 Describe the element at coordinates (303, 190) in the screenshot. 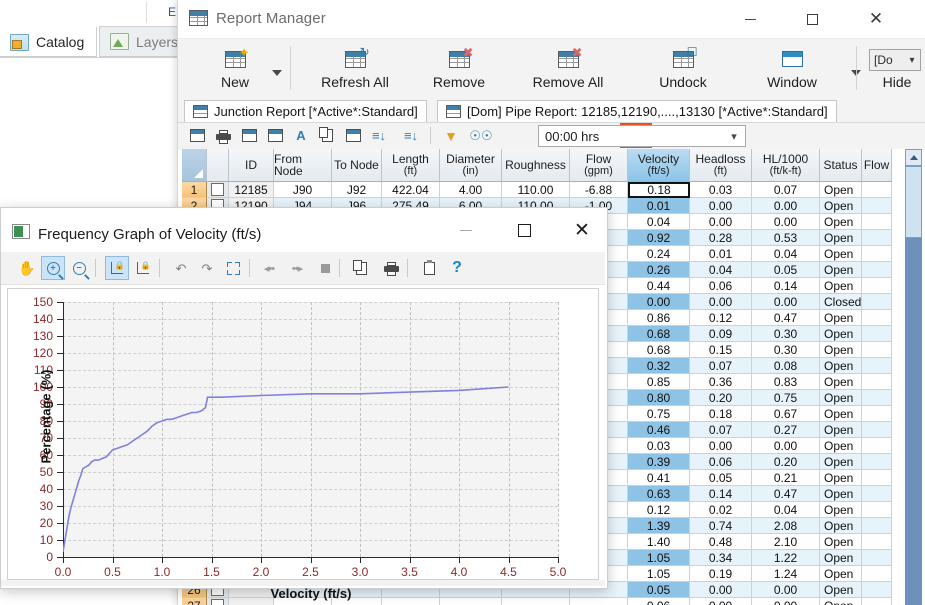

I see `table-cell-from_node: J90` at that location.